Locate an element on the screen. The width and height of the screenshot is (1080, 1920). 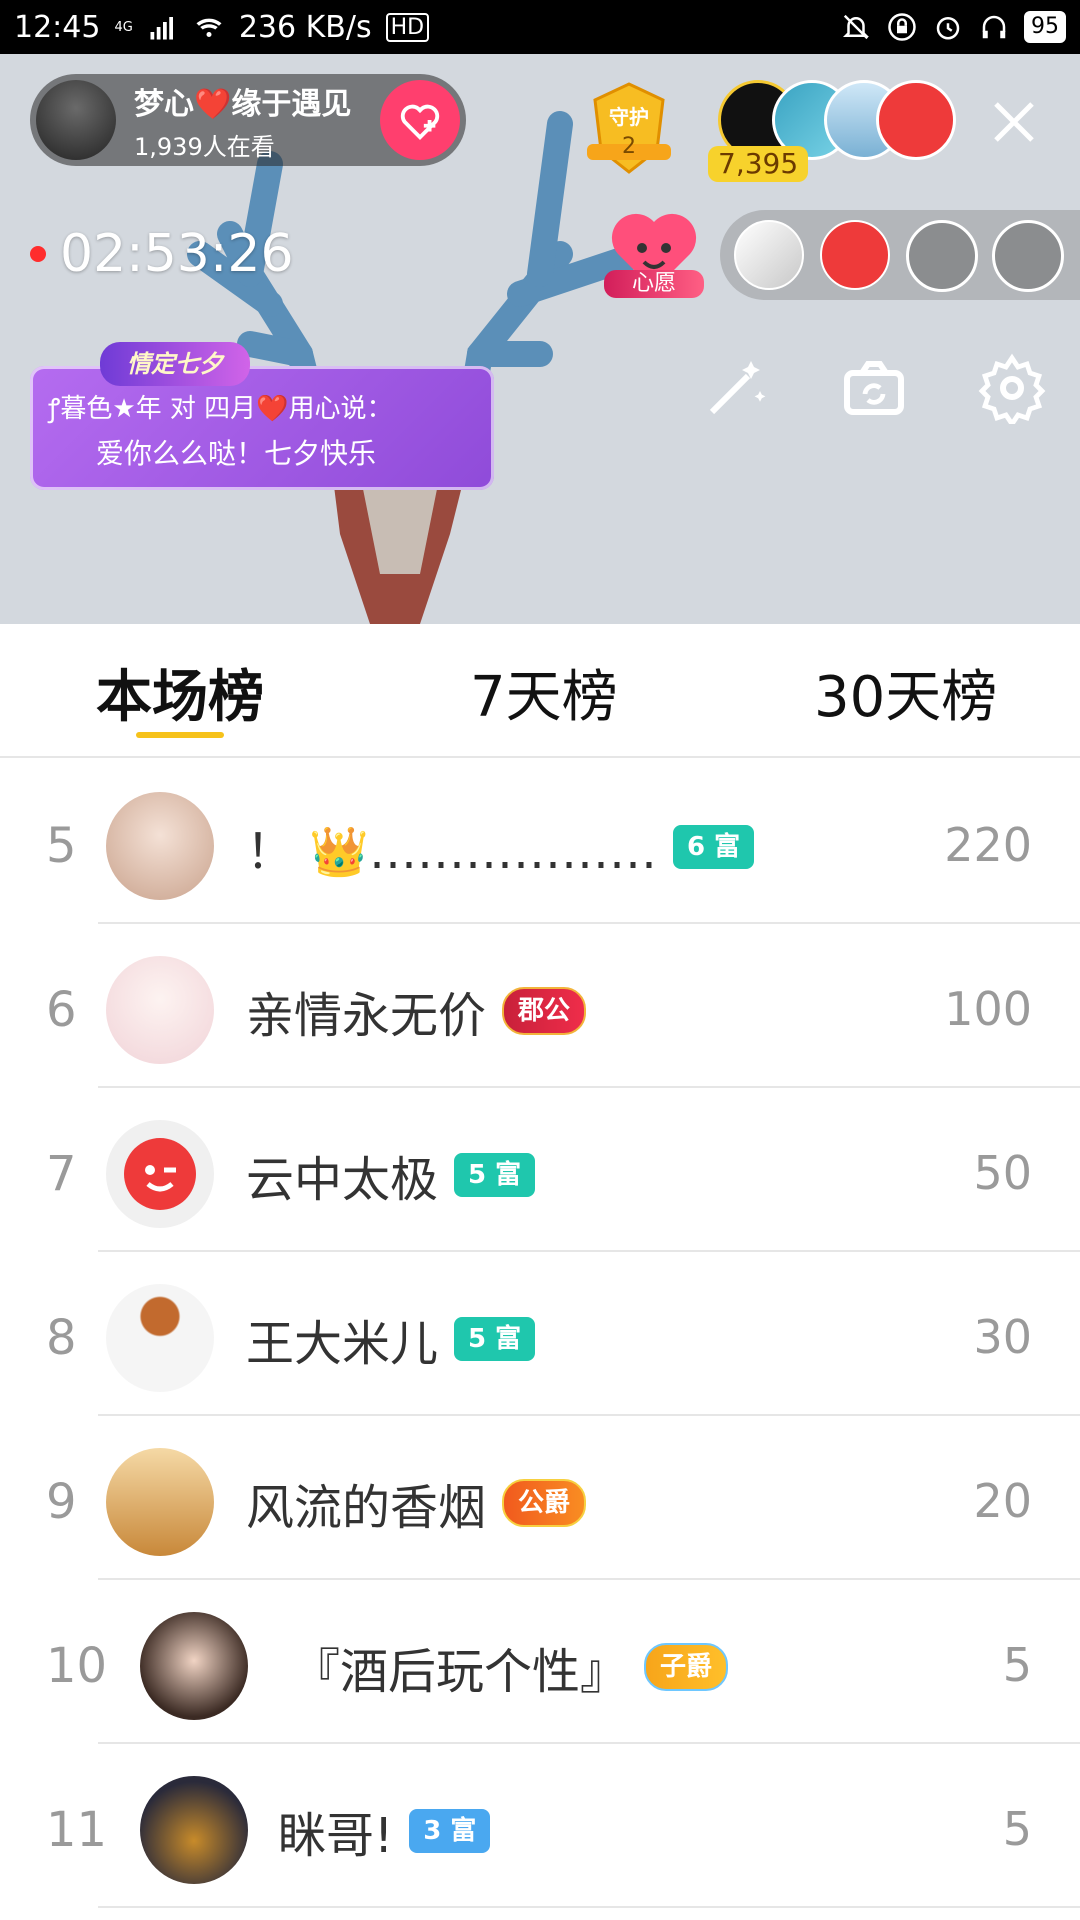
headphones-icon is located at coordinates (994, 27).